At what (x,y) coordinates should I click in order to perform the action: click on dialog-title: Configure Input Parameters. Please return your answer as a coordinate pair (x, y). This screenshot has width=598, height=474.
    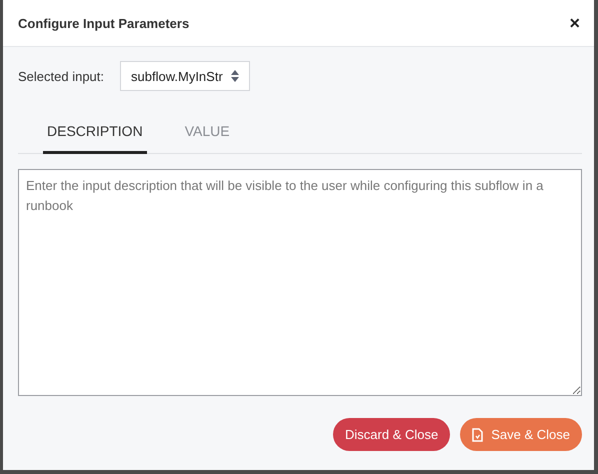
    Looking at the image, I should click on (104, 23).